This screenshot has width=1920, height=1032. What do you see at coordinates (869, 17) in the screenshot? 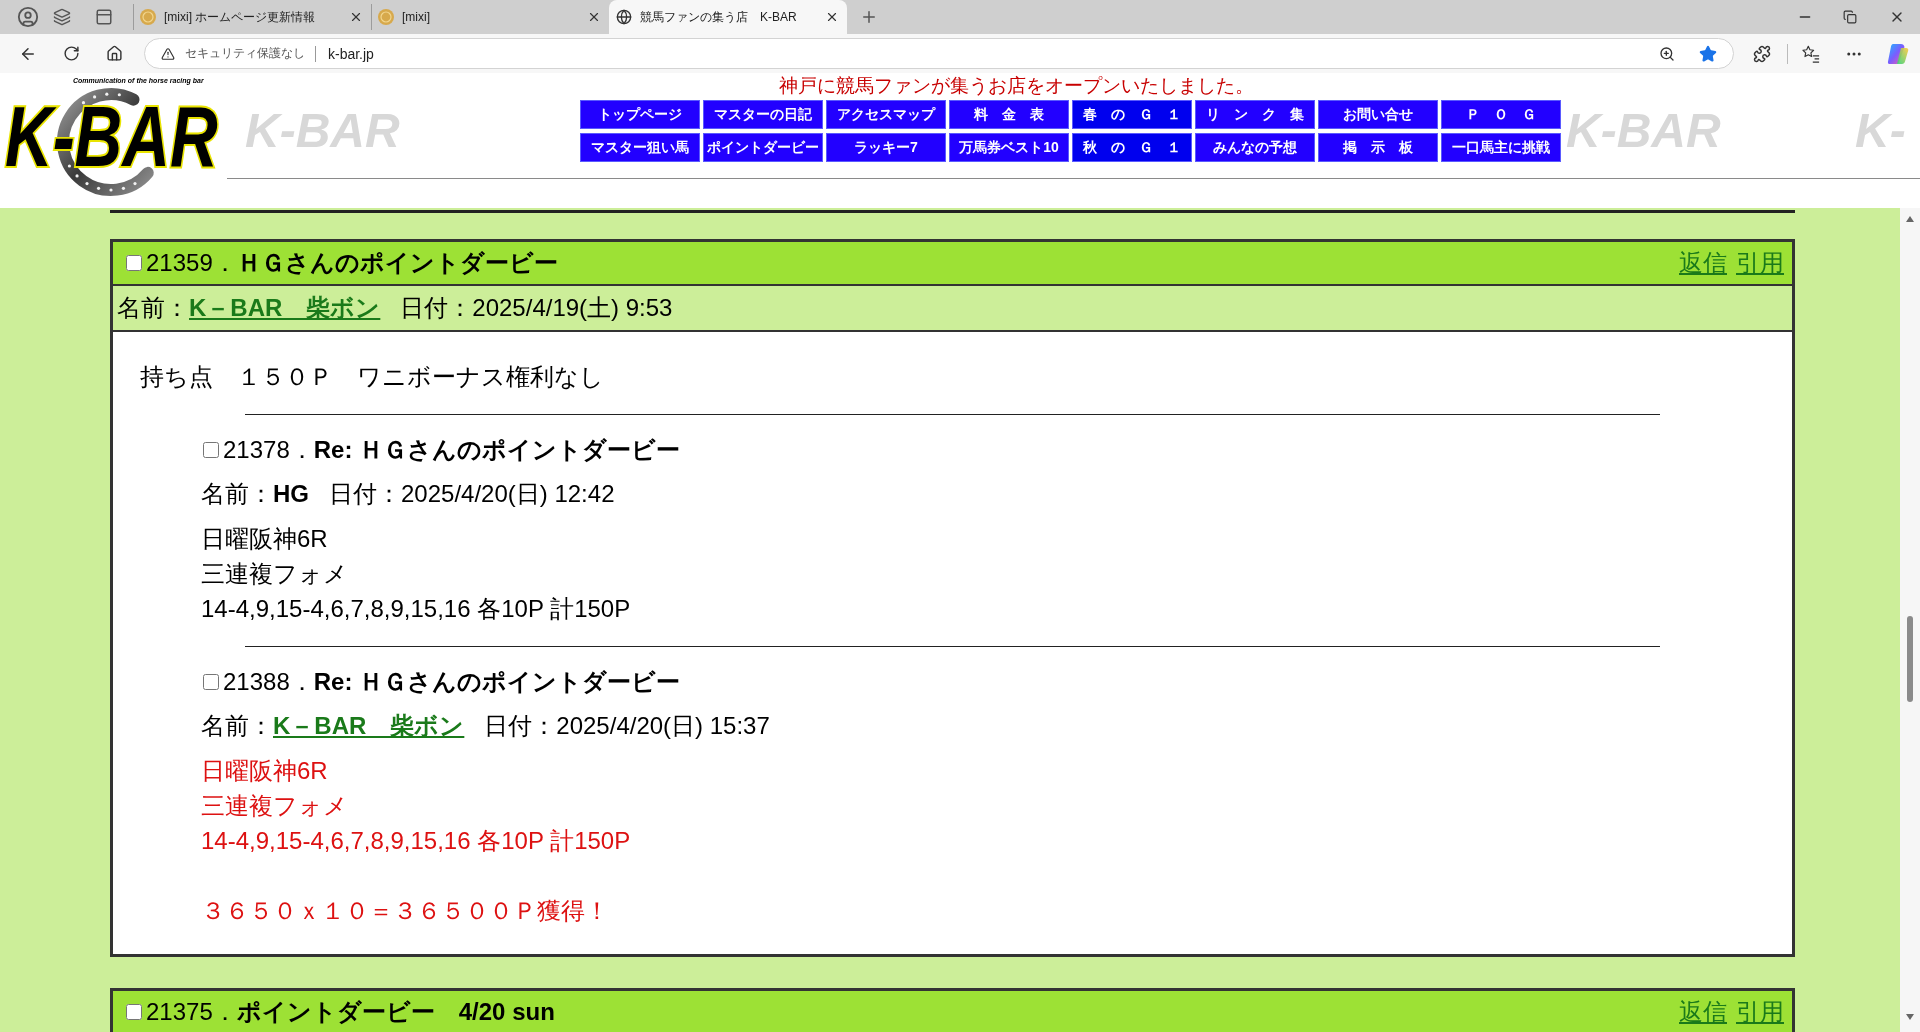
I see `new-tab-icon` at bounding box center [869, 17].